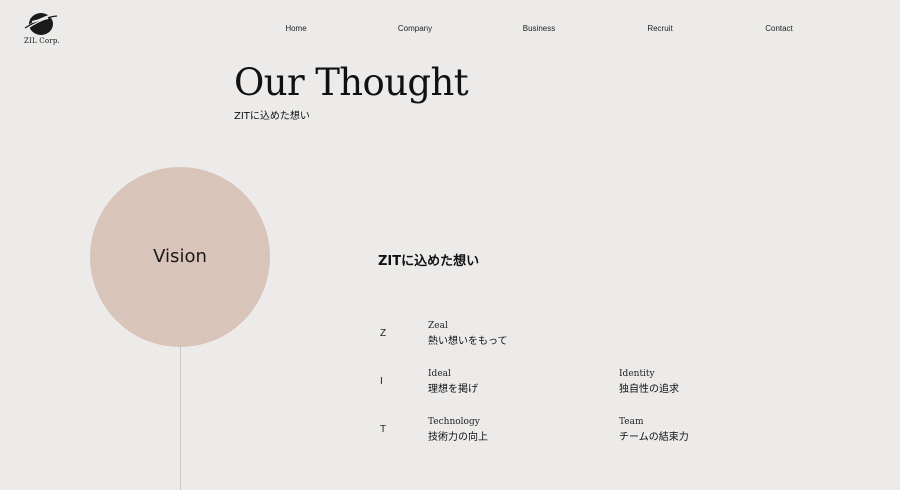  I want to click on page-subtitle: ZITに込めた想い, so click(272, 116).